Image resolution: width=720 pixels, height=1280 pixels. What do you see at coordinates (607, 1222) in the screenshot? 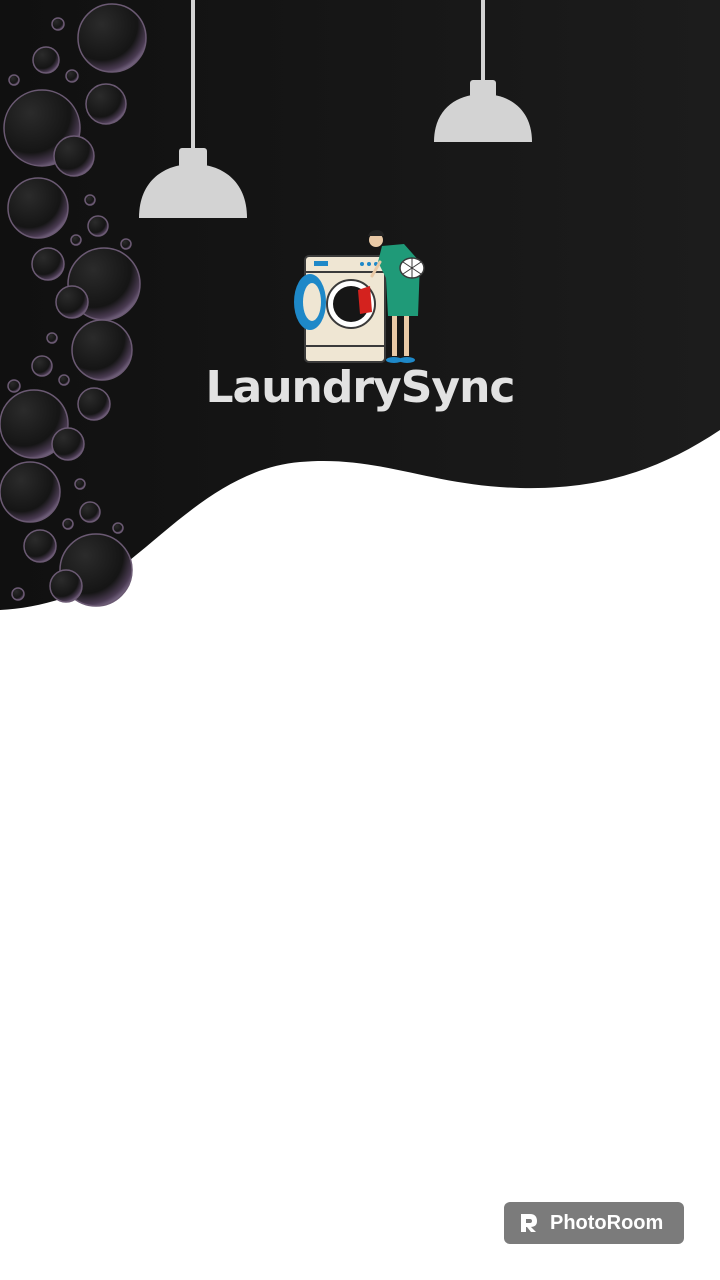
I see `watermark-label: PhotoRoom` at bounding box center [607, 1222].